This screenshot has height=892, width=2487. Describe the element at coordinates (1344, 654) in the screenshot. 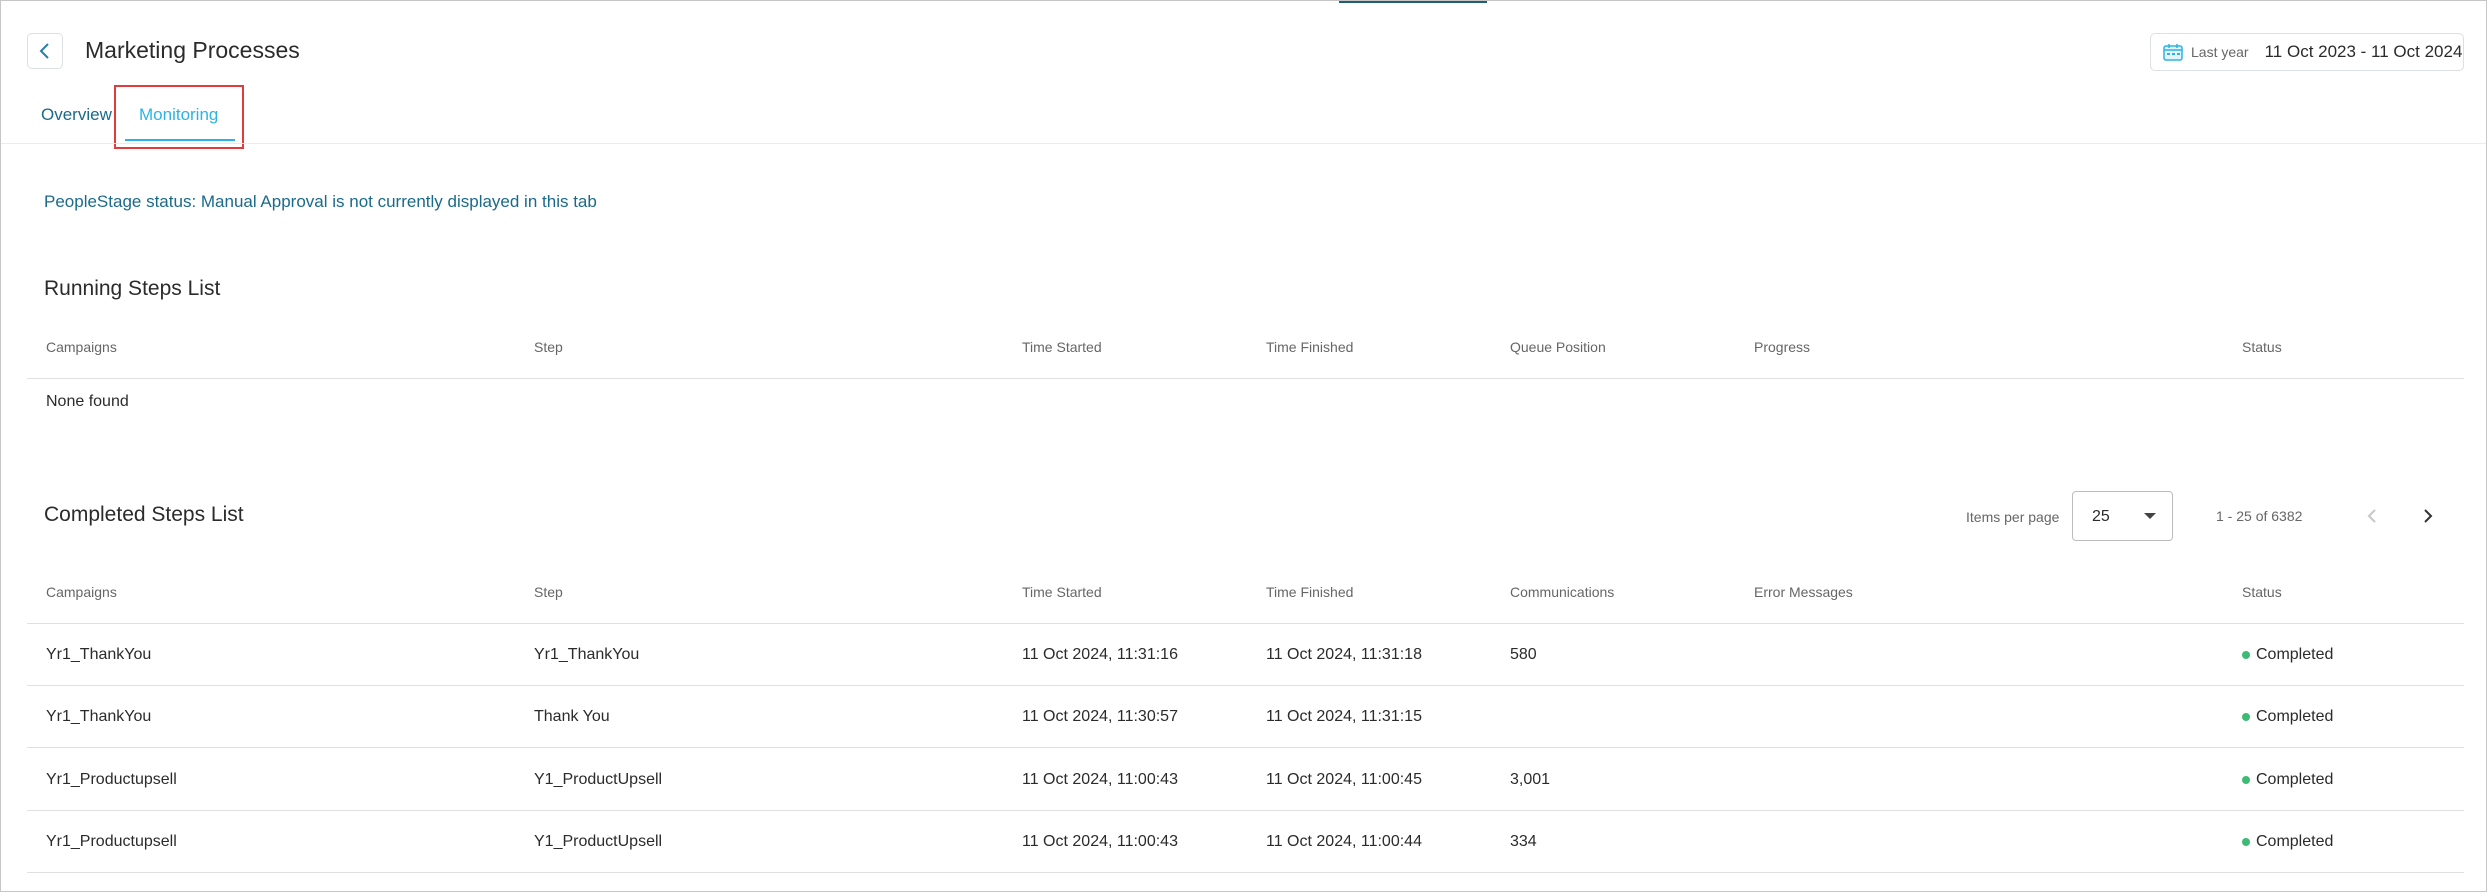

I see `row-1-time-finished: 11 Oct 2024, 11:31:18` at that location.